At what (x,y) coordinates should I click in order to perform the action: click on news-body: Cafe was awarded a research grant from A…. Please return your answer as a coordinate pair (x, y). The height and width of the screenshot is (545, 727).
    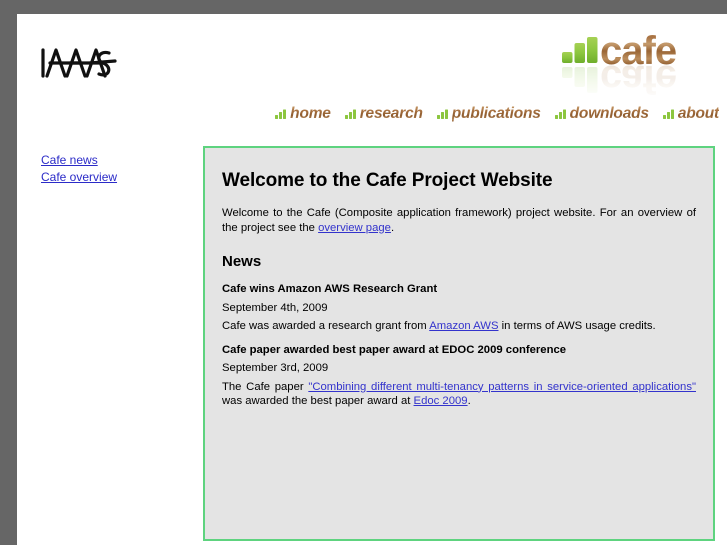
    Looking at the image, I should click on (459, 326).